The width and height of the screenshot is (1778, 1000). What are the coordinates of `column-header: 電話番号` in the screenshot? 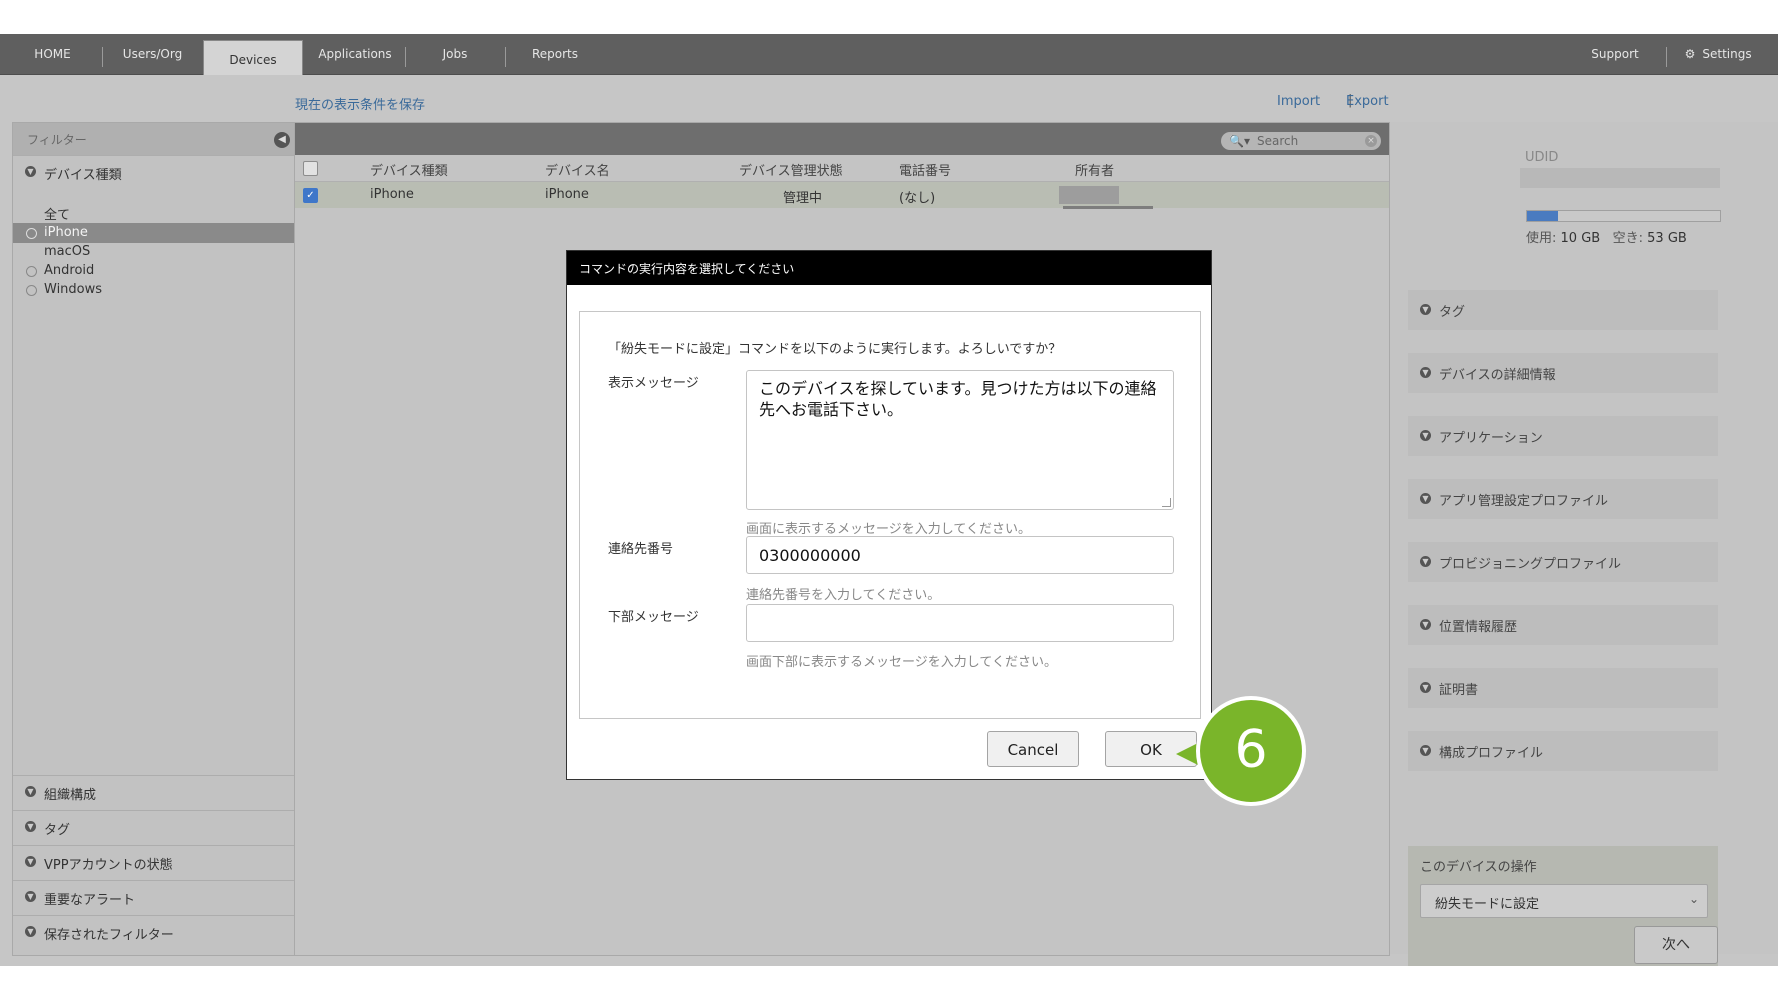 It's located at (925, 169).